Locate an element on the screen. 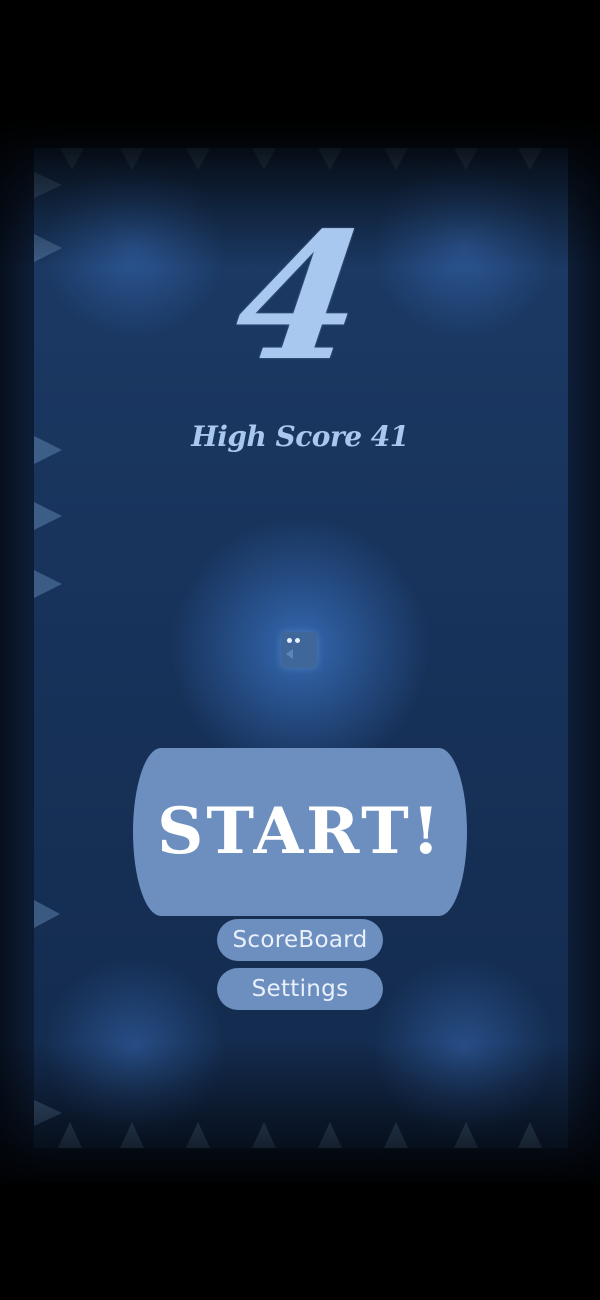  player-mark is located at coordinates (289, 654).